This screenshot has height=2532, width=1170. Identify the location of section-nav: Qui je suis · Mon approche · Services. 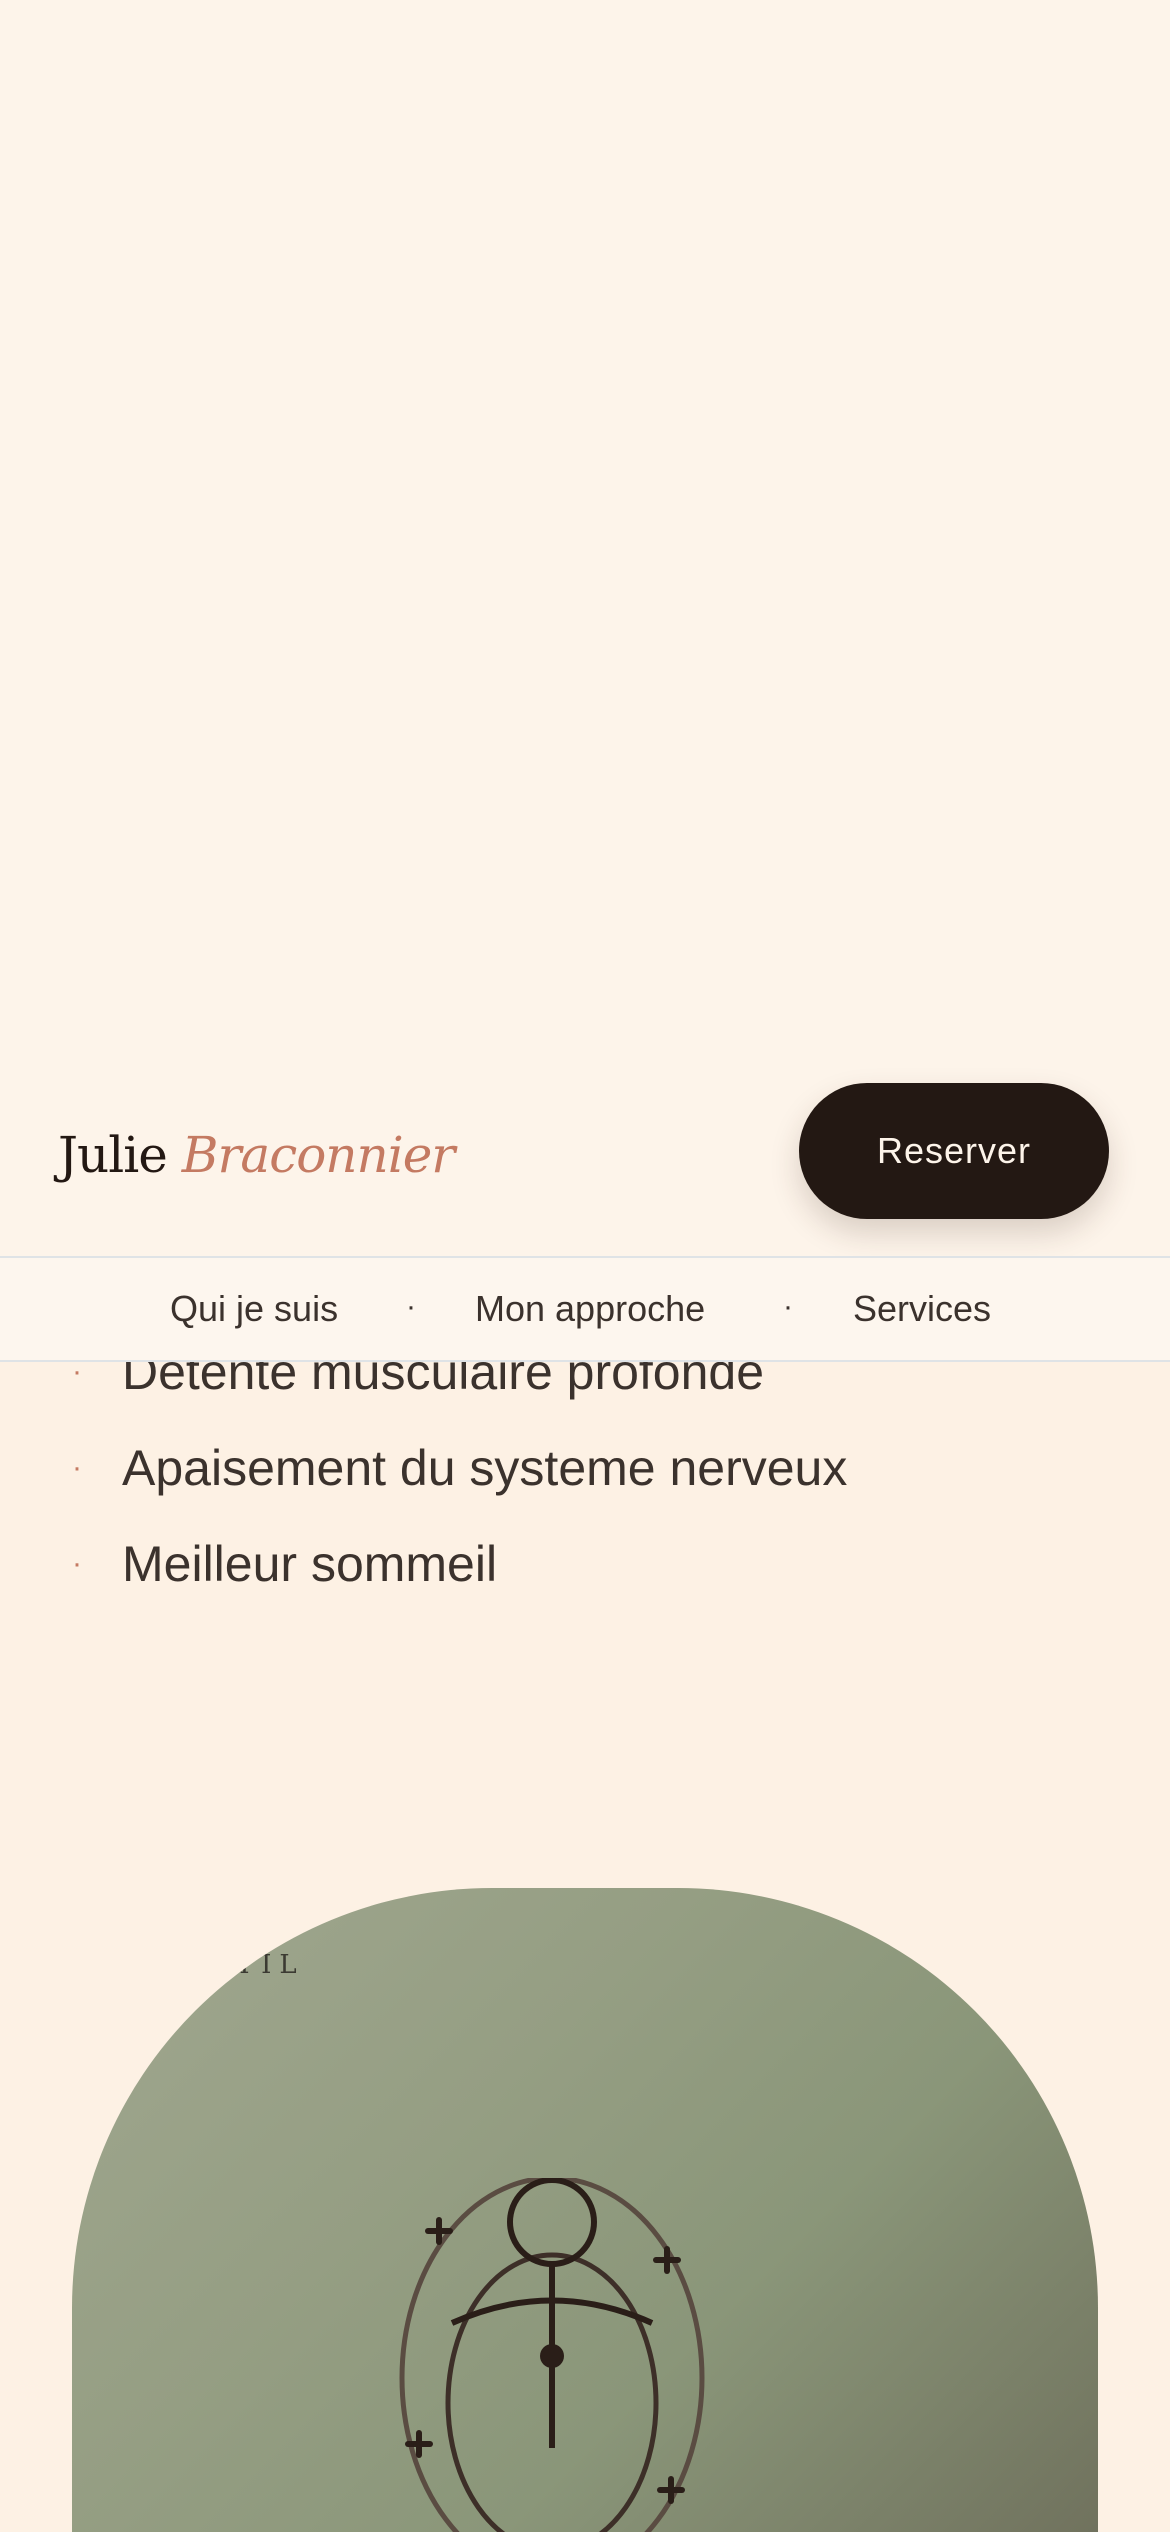
(585, 1309).